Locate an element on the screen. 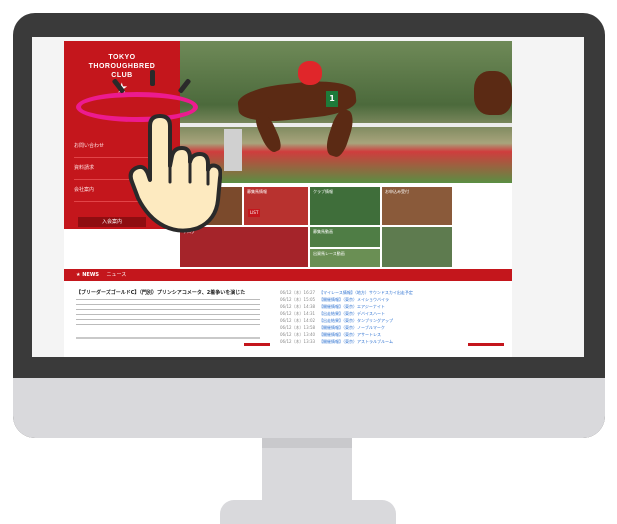 This screenshot has height=524, width=617. news-date: 06/12（木）16:27 is located at coordinates (298, 292).